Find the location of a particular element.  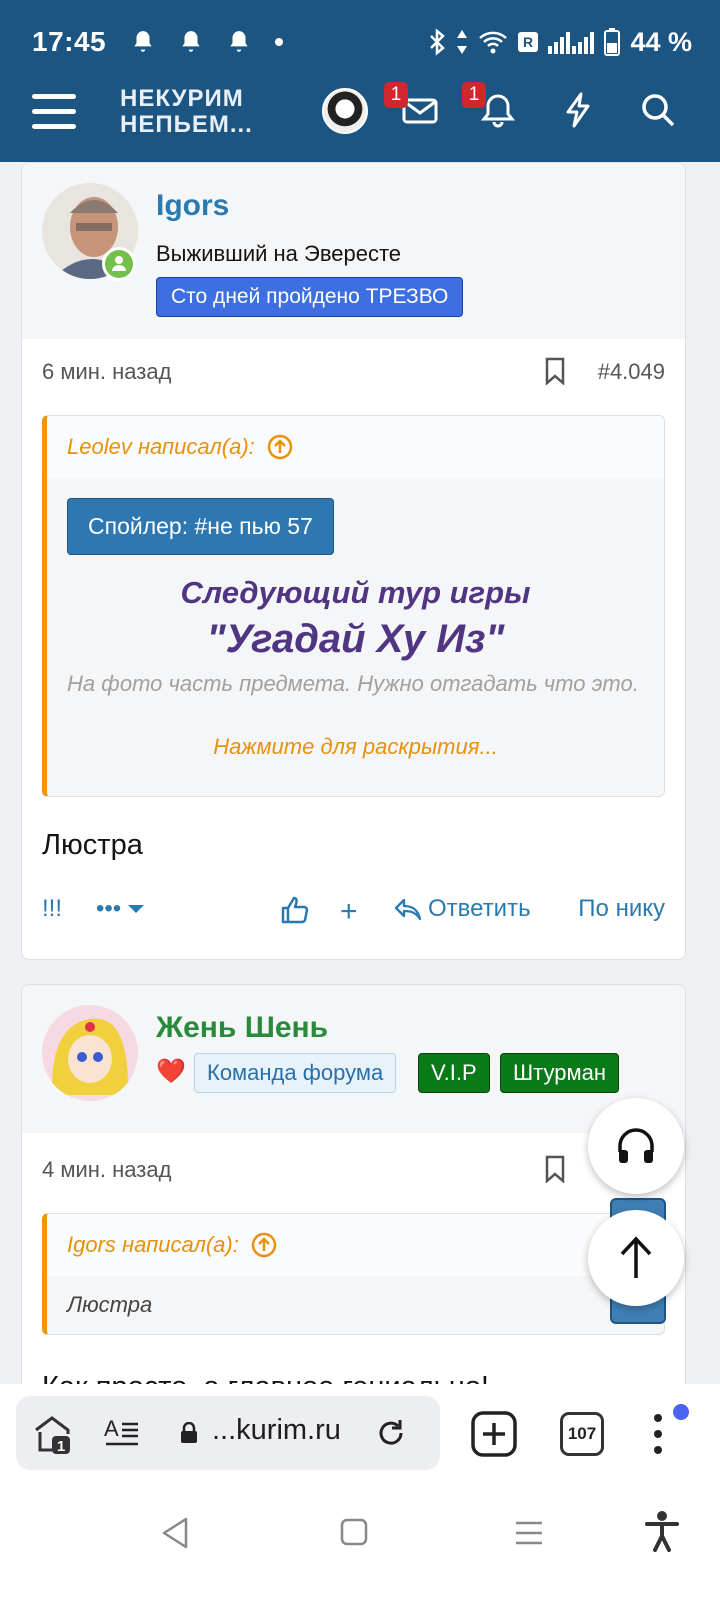

arrow-up-icon is located at coordinates (636, 1257).